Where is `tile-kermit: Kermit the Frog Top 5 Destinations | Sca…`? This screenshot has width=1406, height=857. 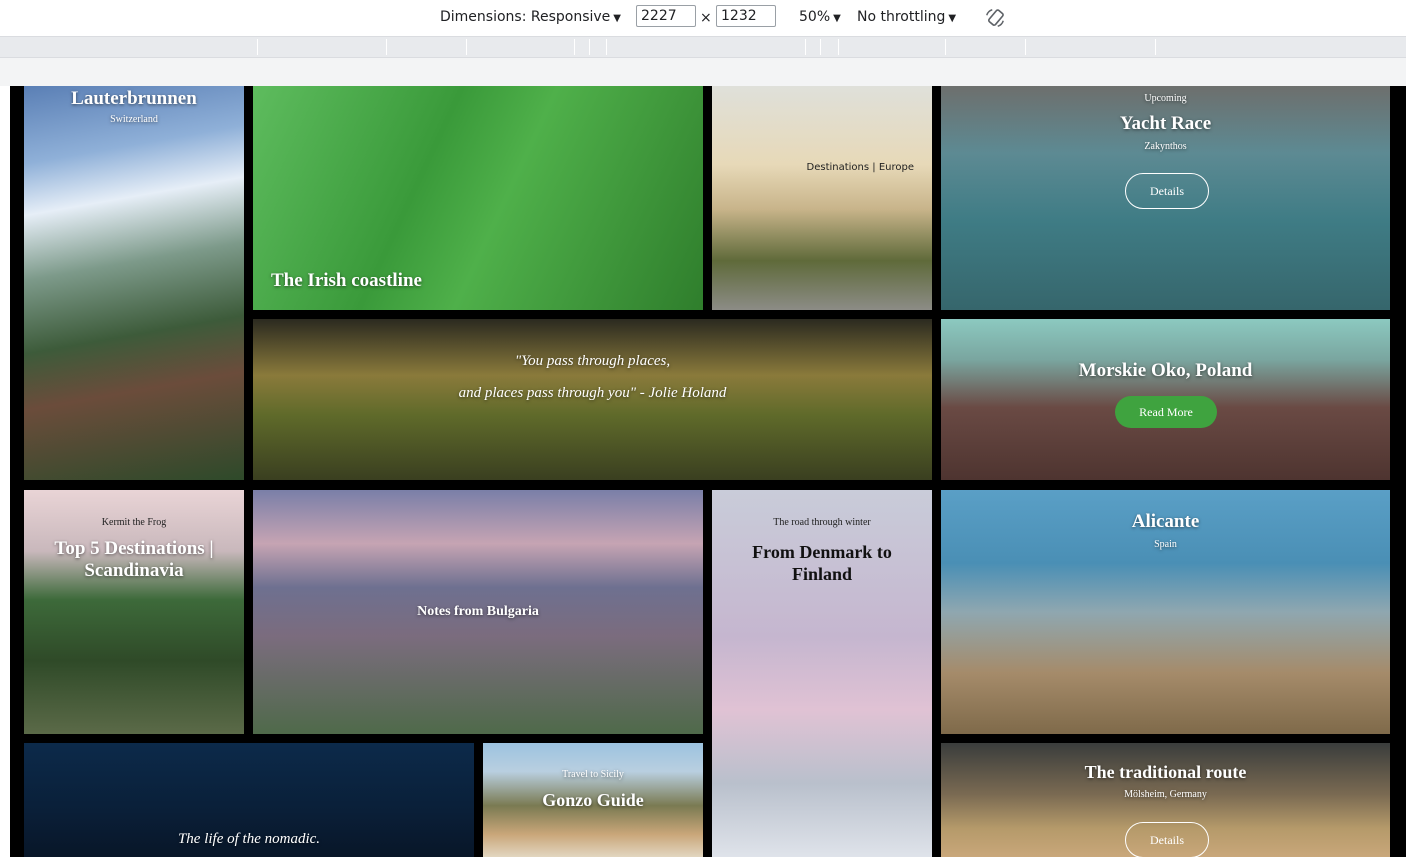
tile-kermit: Kermit the Frog Top 5 Destinations | Sca… is located at coordinates (134, 612).